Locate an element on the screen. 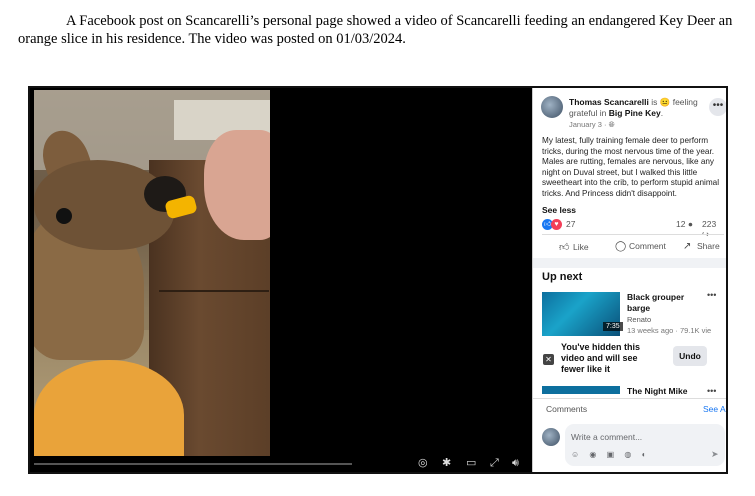  video-controls: ◎ ✱ ▭ ⤢ 🔊︎ is located at coordinates (281, 463).